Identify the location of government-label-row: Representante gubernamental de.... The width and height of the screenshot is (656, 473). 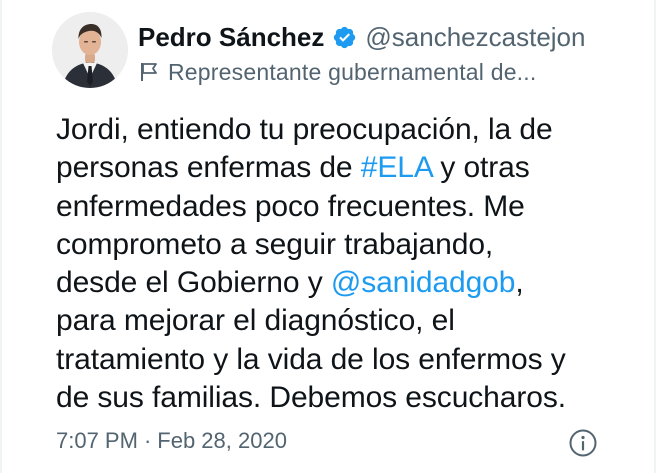
(388, 72).